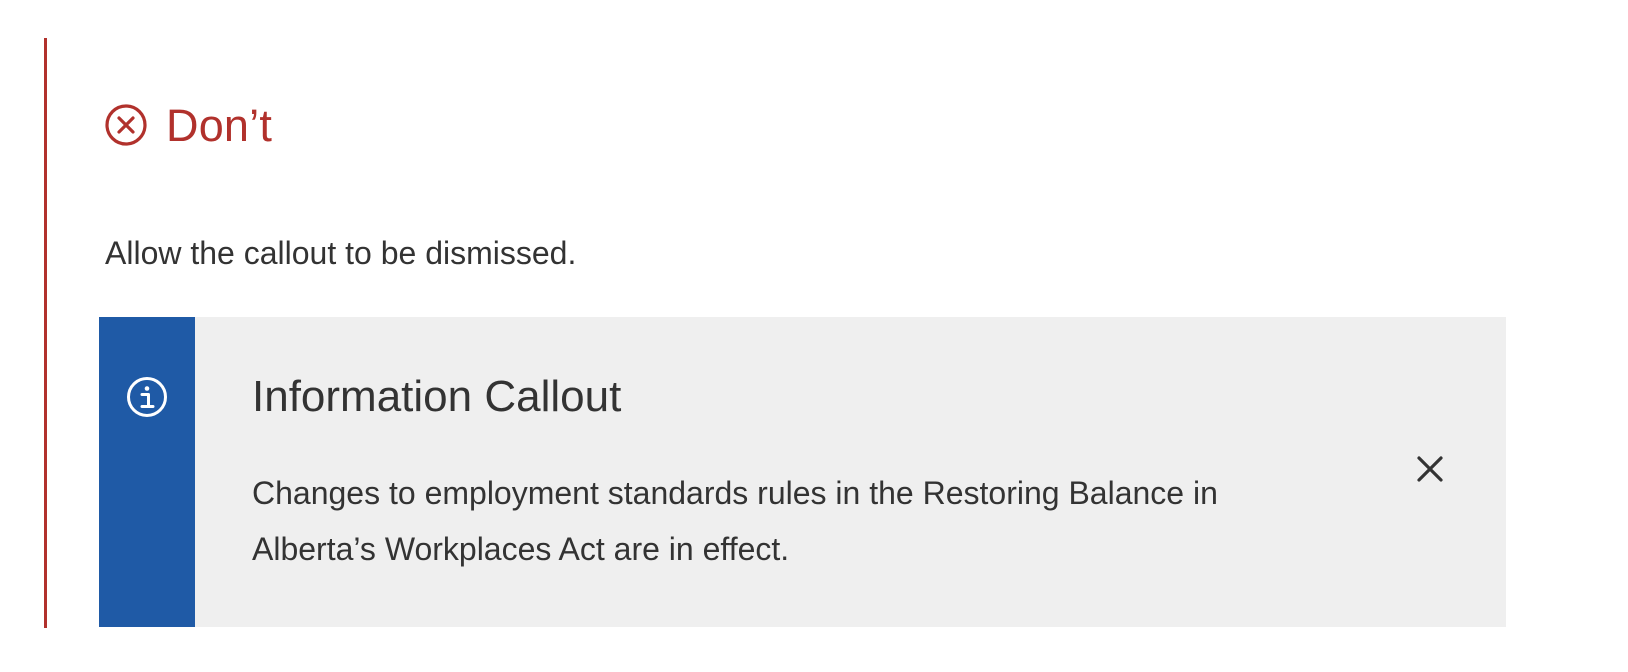 The image size is (1628, 672). I want to click on dismiss-callout-button, so click(1430, 469).